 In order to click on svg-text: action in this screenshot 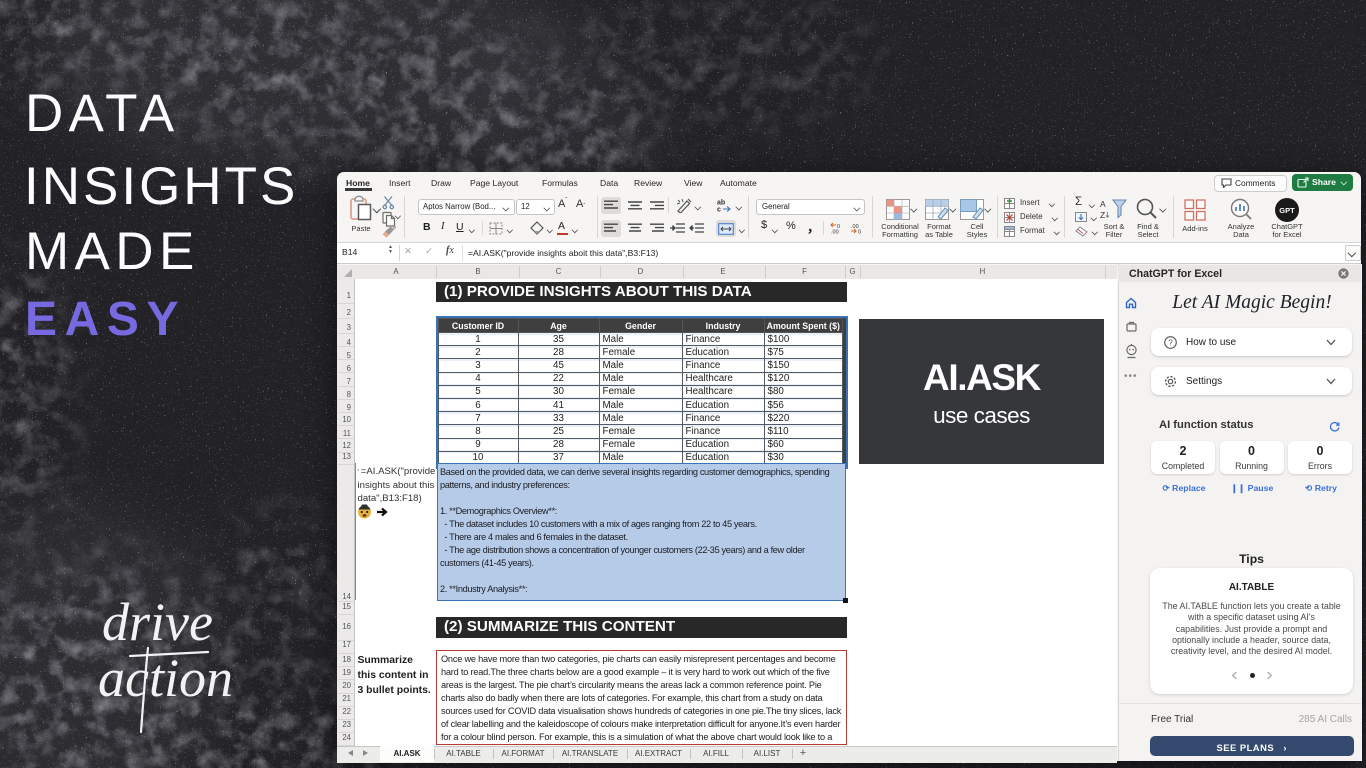, I will do `click(165, 678)`.